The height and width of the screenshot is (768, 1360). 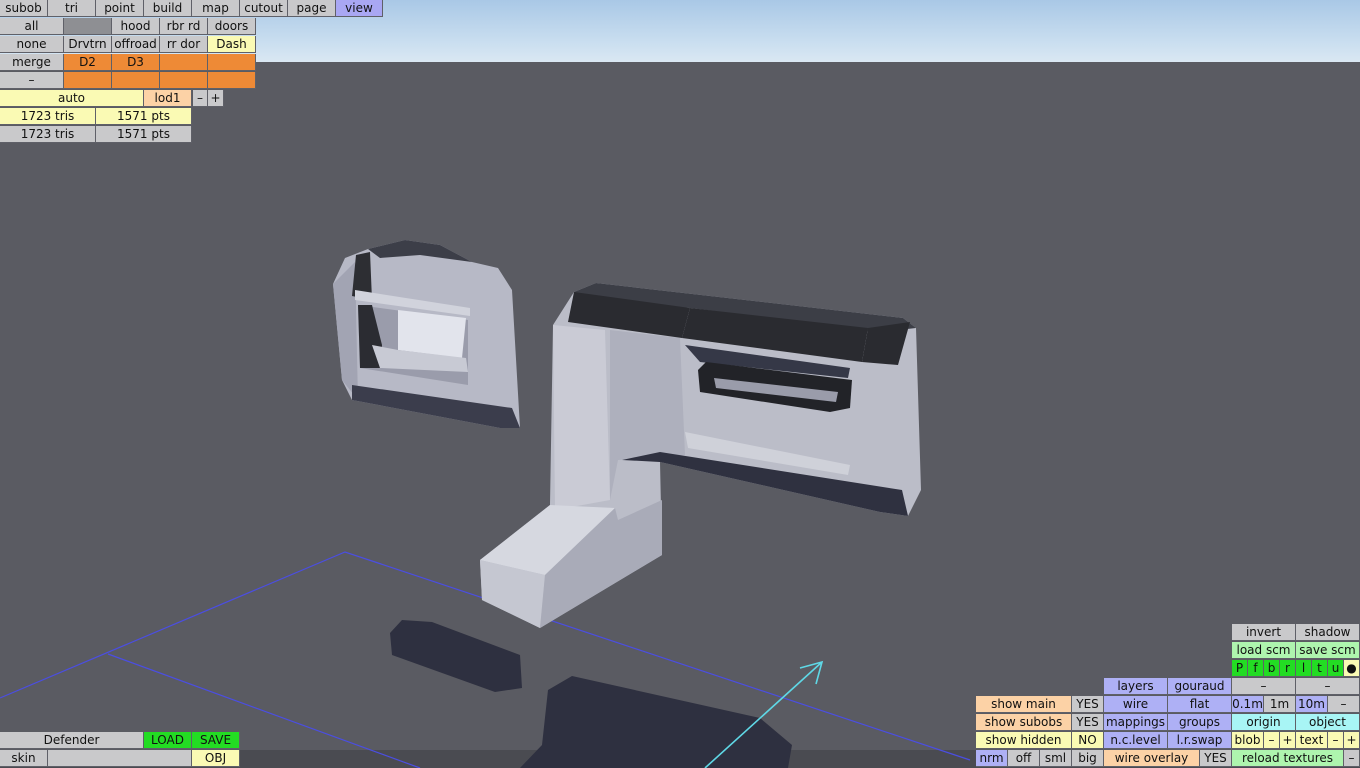 What do you see at coordinates (1344, 704) in the screenshot?
I see `grid-minus-button: –` at bounding box center [1344, 704].